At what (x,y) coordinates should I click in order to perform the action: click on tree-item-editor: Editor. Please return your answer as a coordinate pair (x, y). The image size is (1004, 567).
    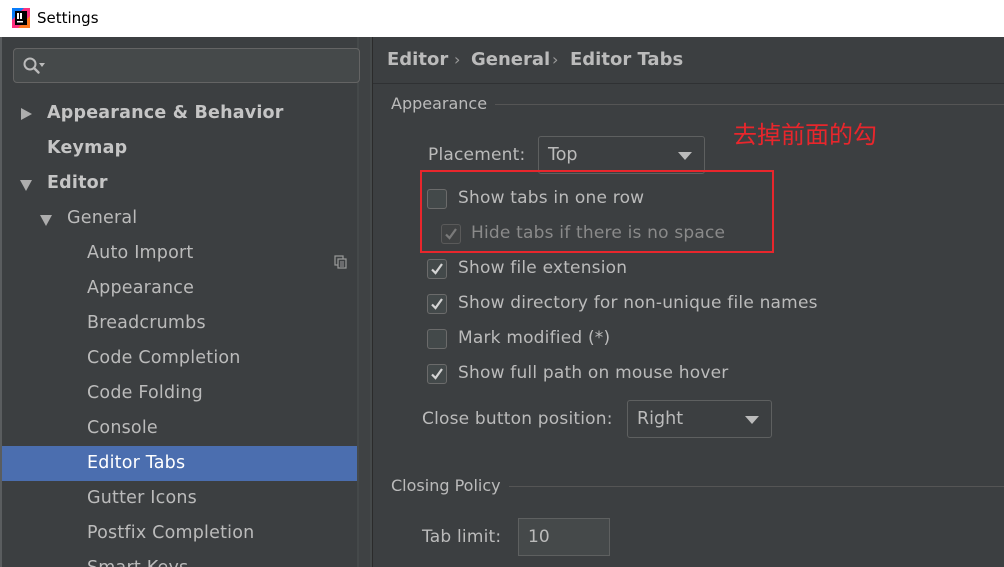
    Looking at the image, I should click on (179, 183).